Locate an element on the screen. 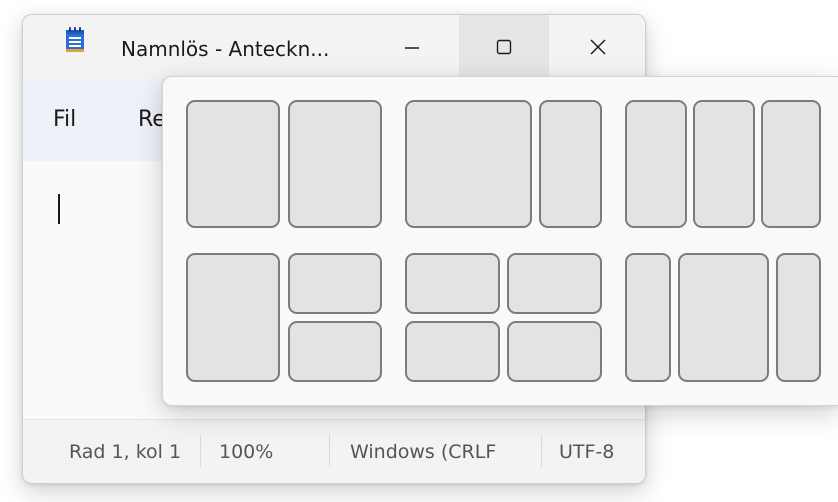 The height and width of the screenshot is (502, 838). close-button is located at coordinates (598, 47).